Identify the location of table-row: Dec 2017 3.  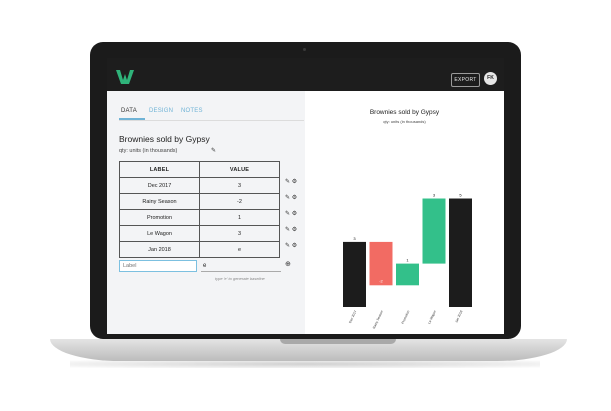
(199, 185).